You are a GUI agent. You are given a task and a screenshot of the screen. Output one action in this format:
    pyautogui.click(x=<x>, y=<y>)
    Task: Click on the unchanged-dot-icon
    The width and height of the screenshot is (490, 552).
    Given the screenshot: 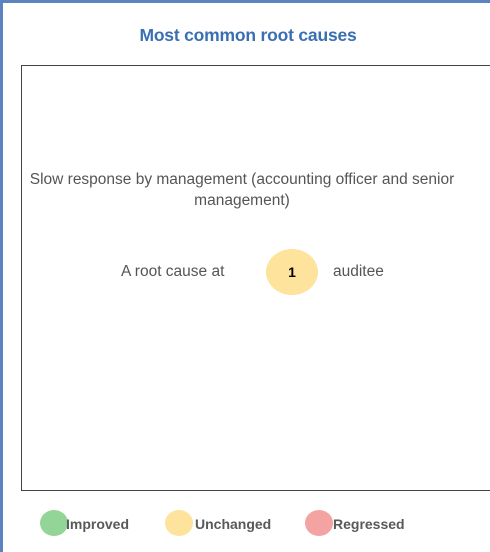 What is the action you would take?
    pyautogui.click(x=179, y=523)
    